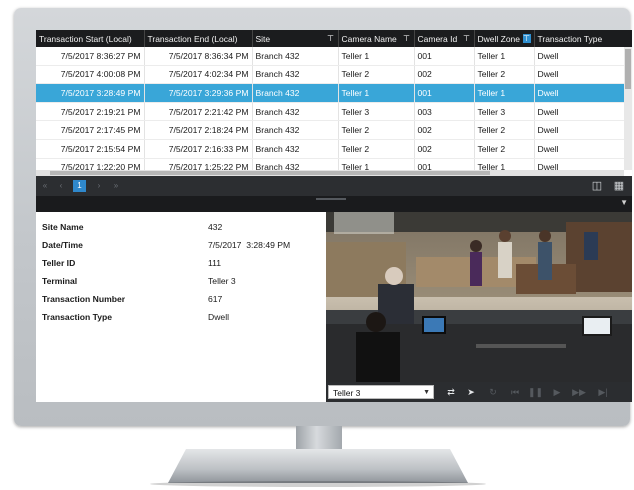  What do you see at coordinates (628, 108) in the screenshot?
I see `vertical-scrollbar` at bounding box center [628, 108].